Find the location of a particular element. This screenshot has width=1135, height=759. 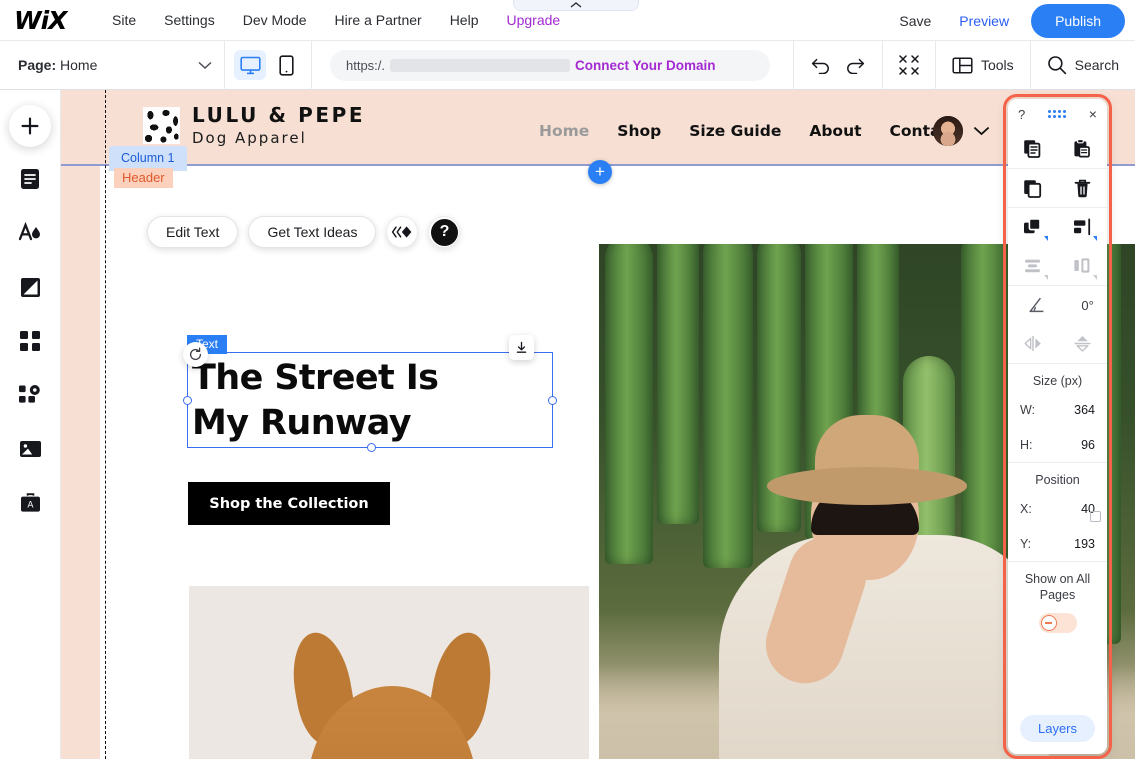

duplicate-icon is located at coordinates (1033, 188).